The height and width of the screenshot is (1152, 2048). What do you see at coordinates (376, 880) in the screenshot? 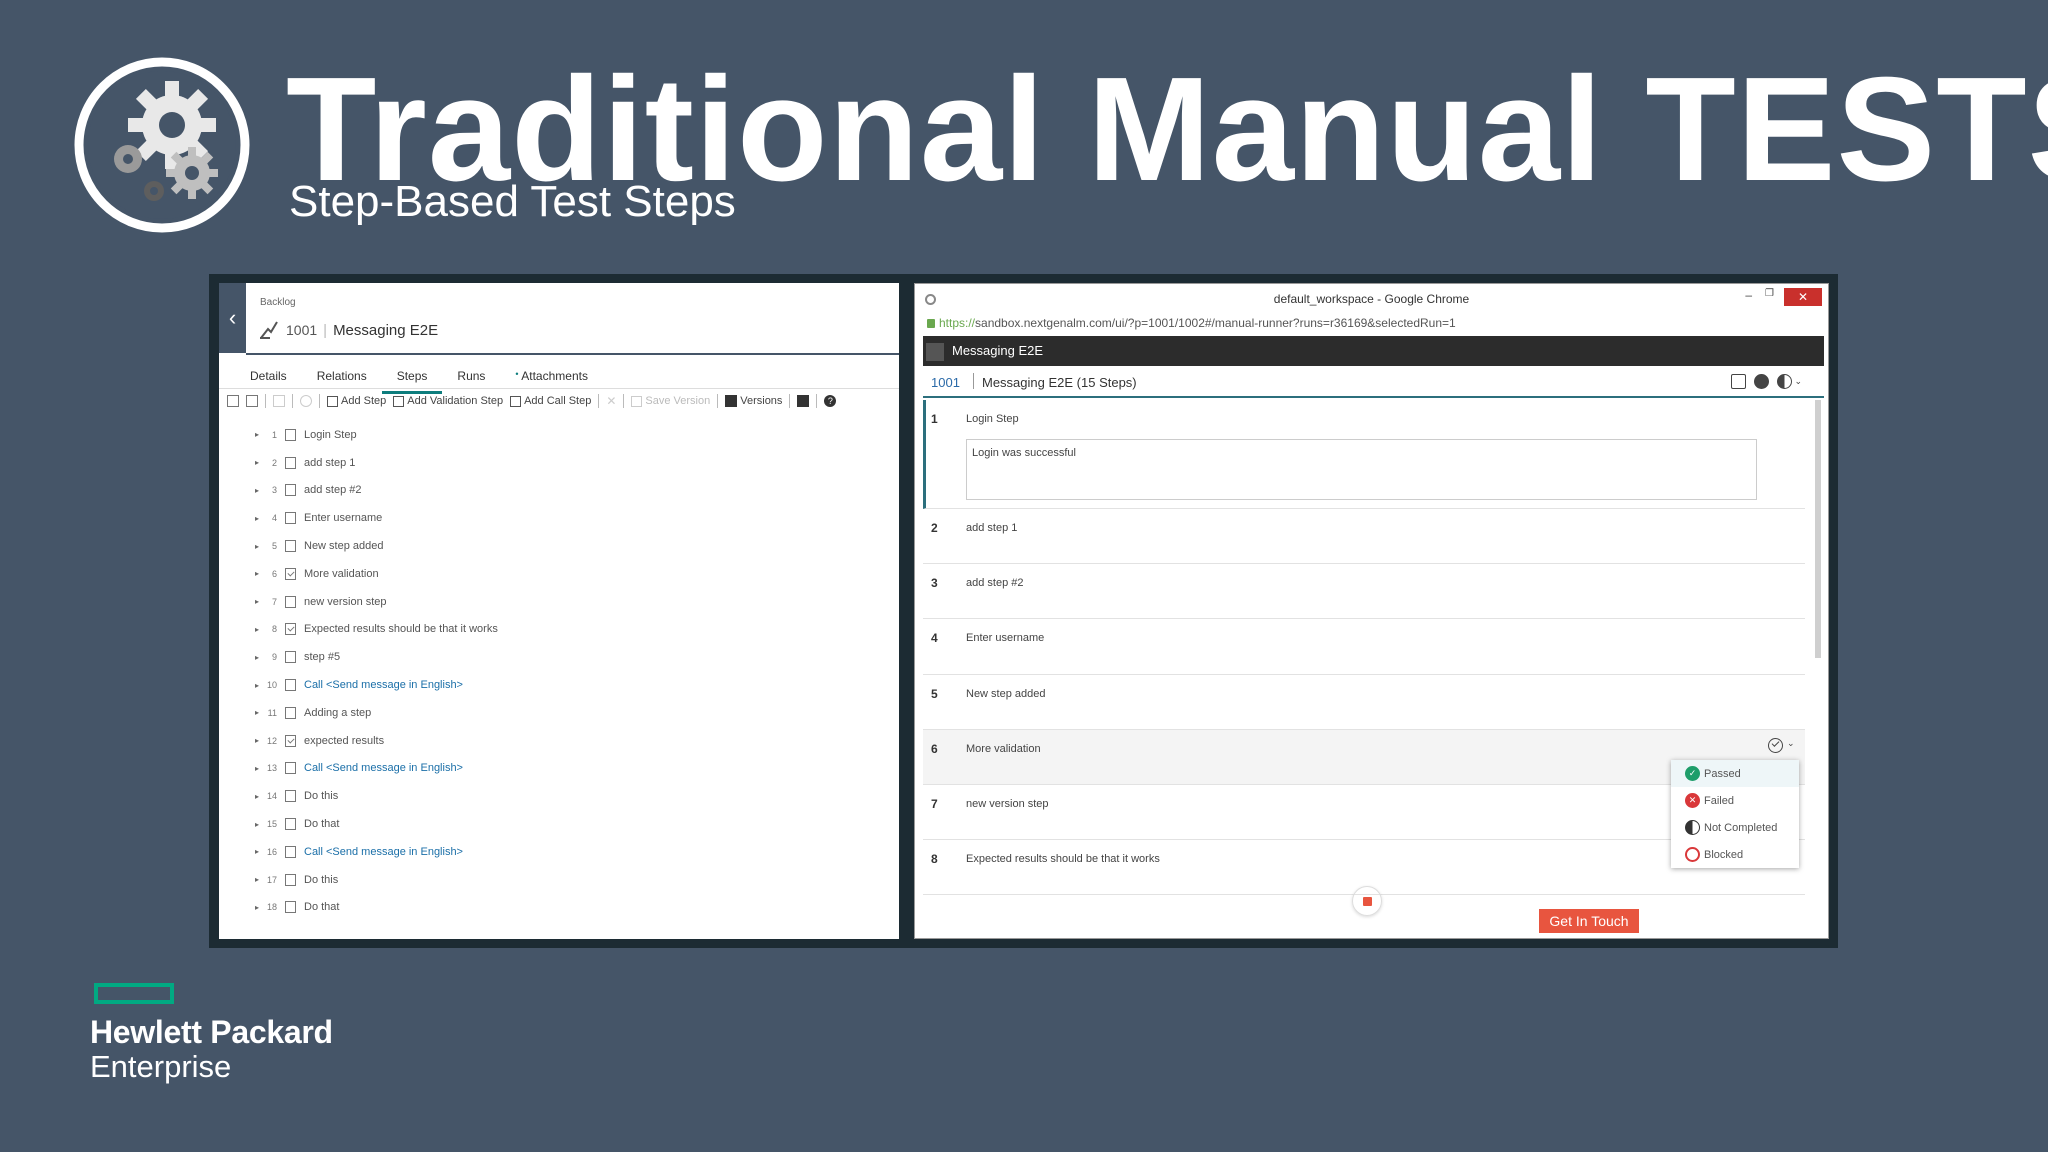
I see `step-row: ▸ 17 Do this` at bounding box center [376, 880].